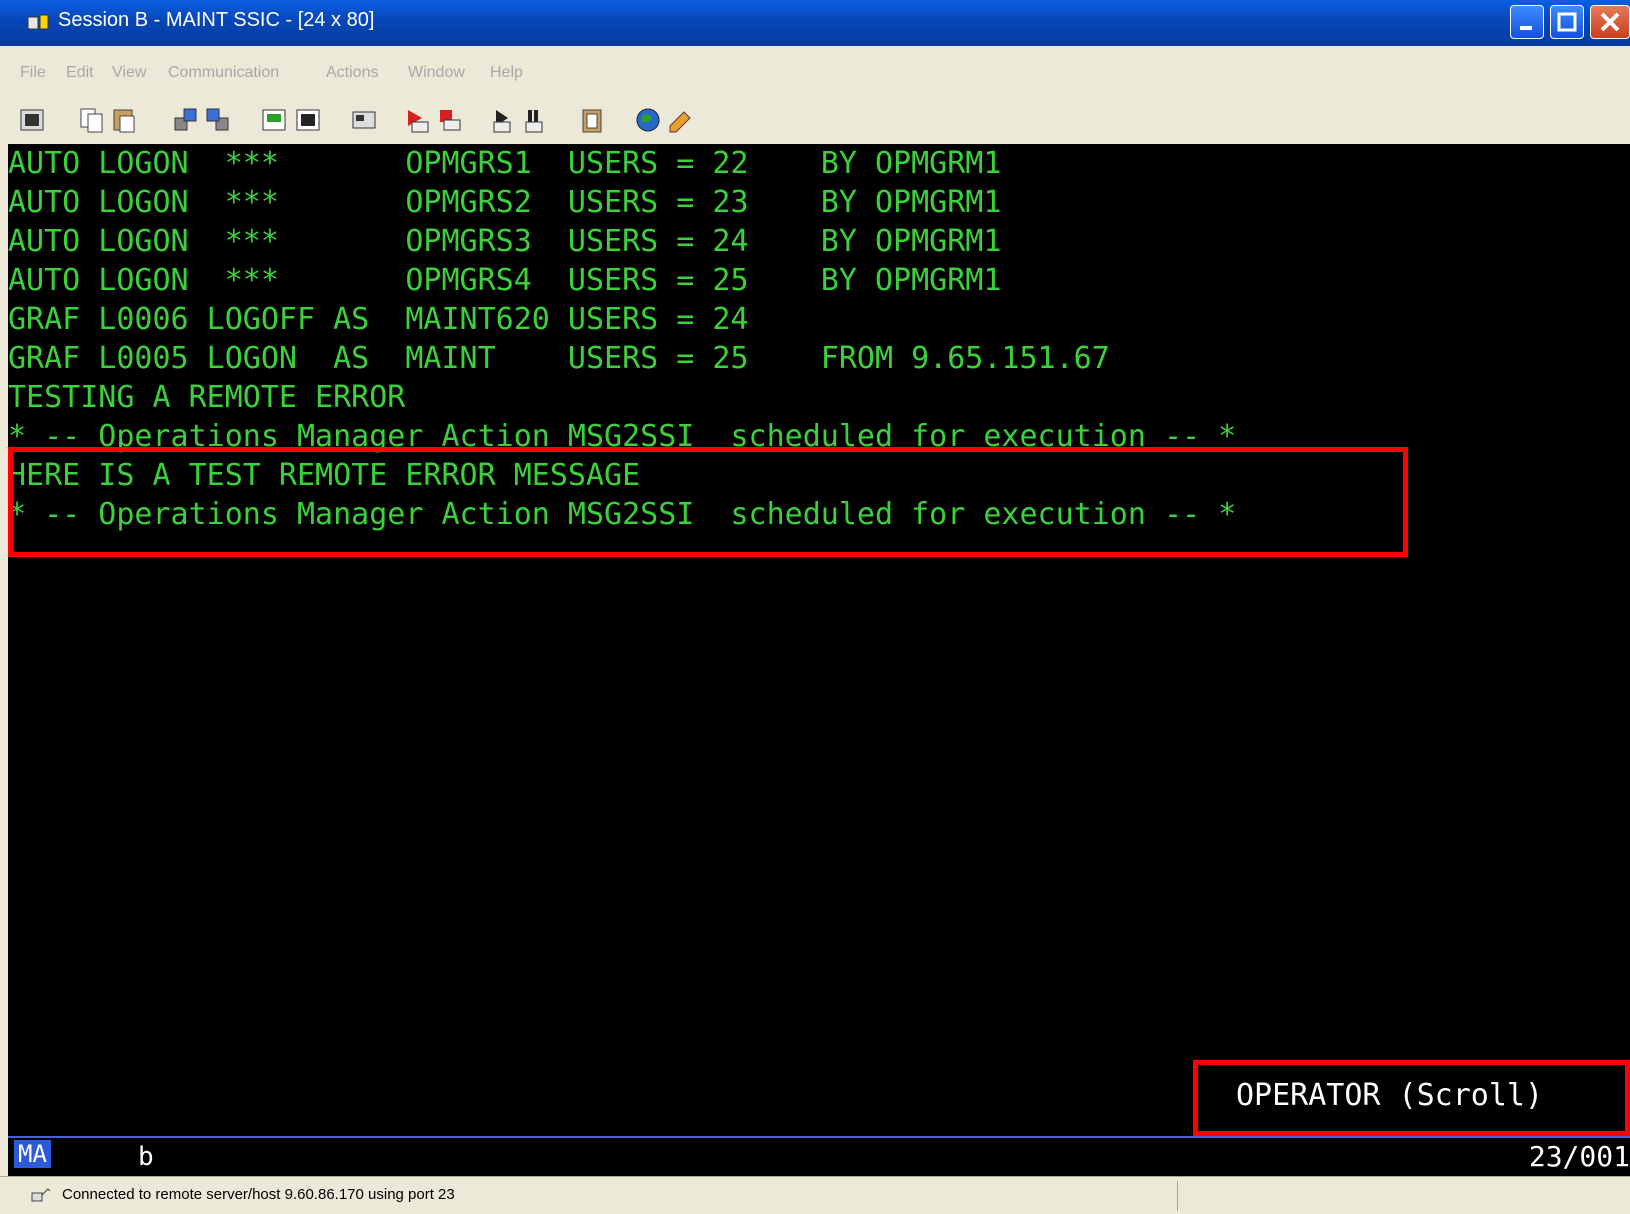 Image resolution: width=1630 pixels, height=1214 pixels. I want to click on print-screen-icon, so click(32, 120).